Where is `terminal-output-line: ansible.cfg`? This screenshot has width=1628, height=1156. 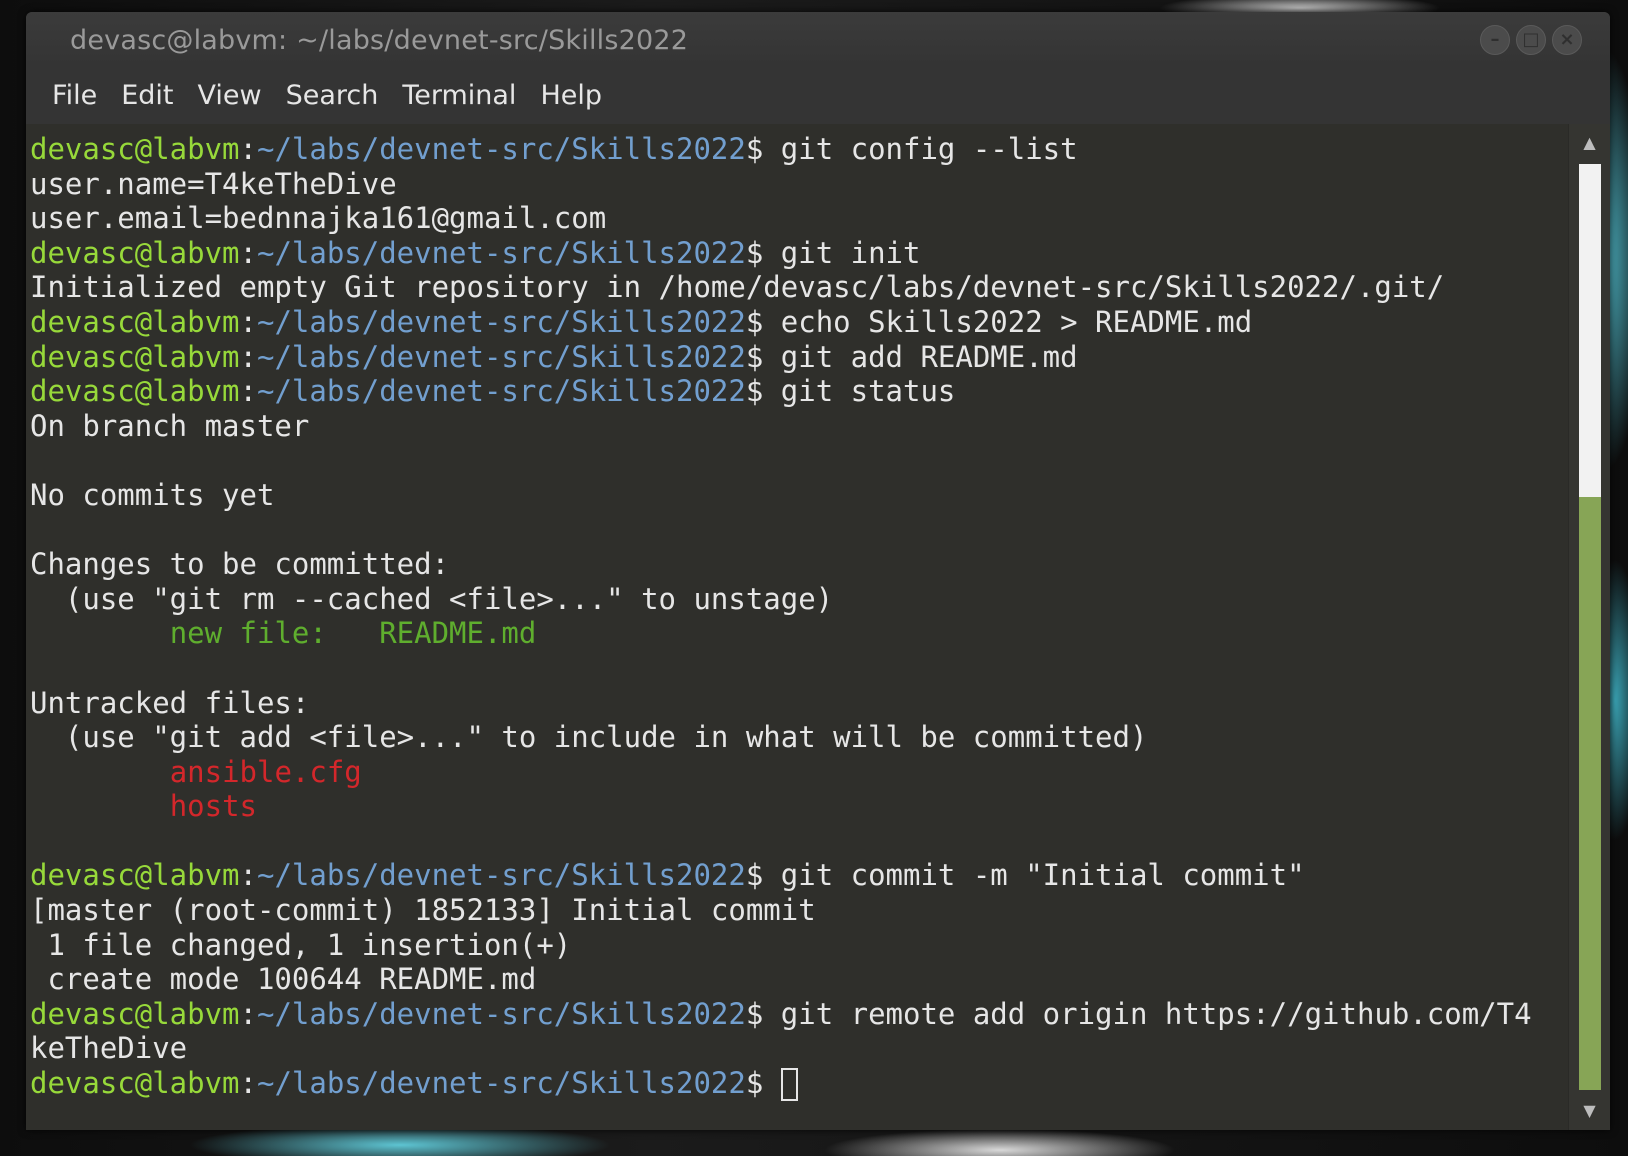 terminal-output-line: ansible.cfg is located at coordinates (799, 772).